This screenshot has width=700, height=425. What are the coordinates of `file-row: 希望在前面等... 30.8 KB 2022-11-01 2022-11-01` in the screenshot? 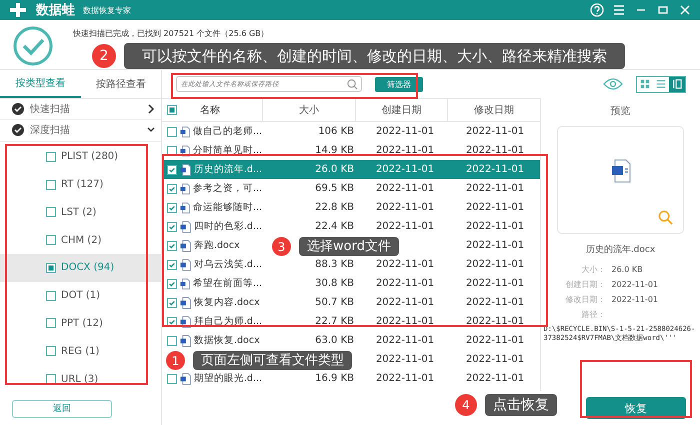 It's located at (351, 283).